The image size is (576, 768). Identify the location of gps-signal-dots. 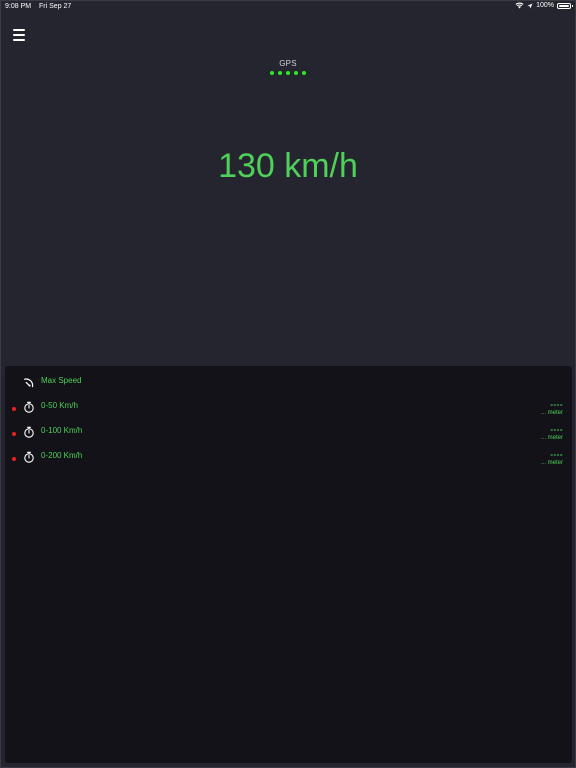
(288, 73).